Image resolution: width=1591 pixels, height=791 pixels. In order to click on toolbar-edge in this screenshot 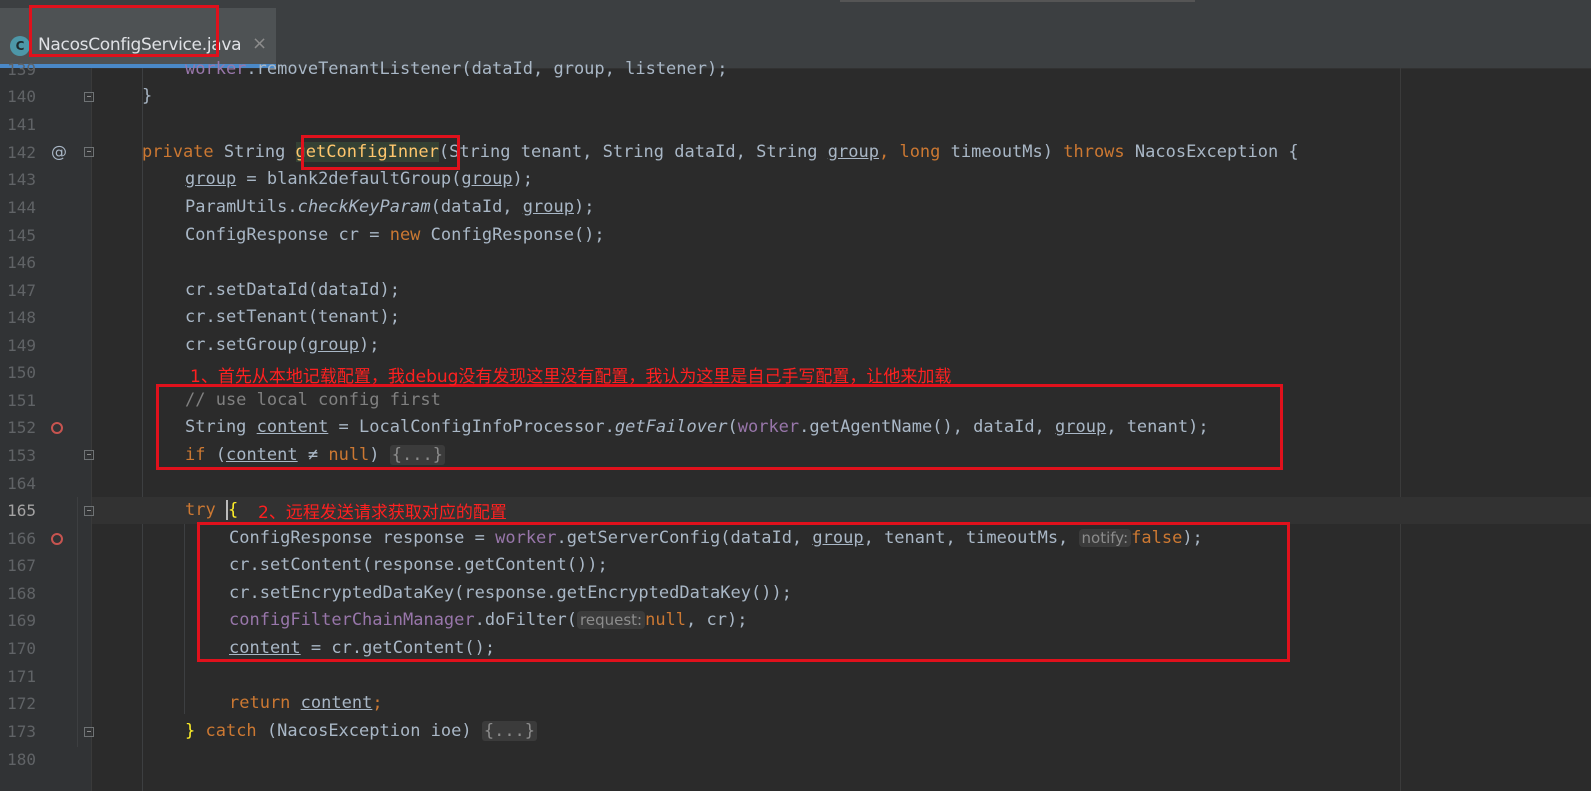, I will do `click(1017, 1)`.